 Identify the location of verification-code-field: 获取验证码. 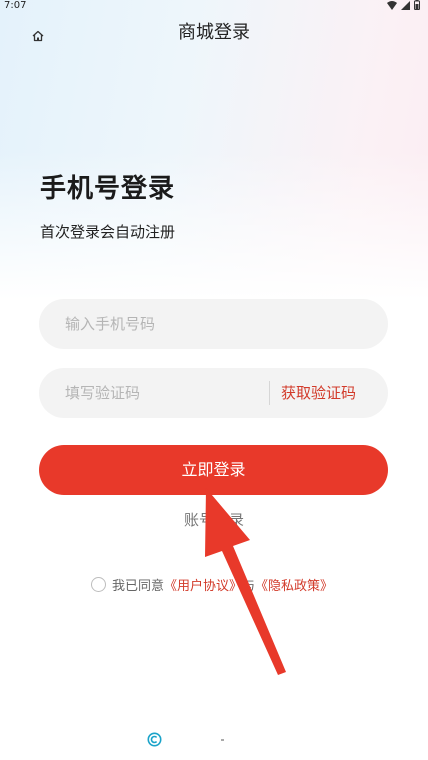
(213, 393).